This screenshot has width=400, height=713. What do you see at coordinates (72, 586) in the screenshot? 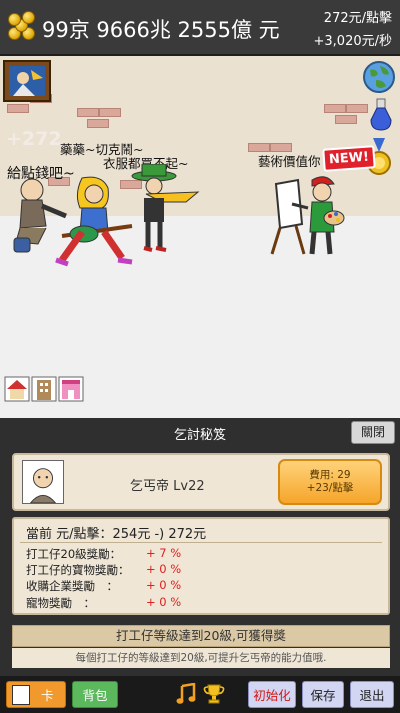
I see `stat-label: 收購企業獎勵 ：` at bounding box center [72, 586].